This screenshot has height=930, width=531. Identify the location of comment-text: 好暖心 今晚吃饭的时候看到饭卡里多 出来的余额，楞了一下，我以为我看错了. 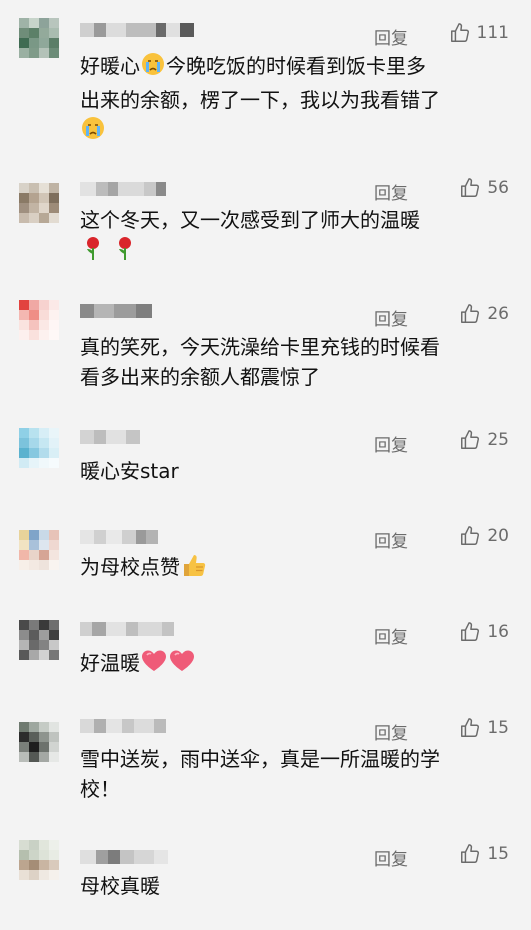
(295, 100).